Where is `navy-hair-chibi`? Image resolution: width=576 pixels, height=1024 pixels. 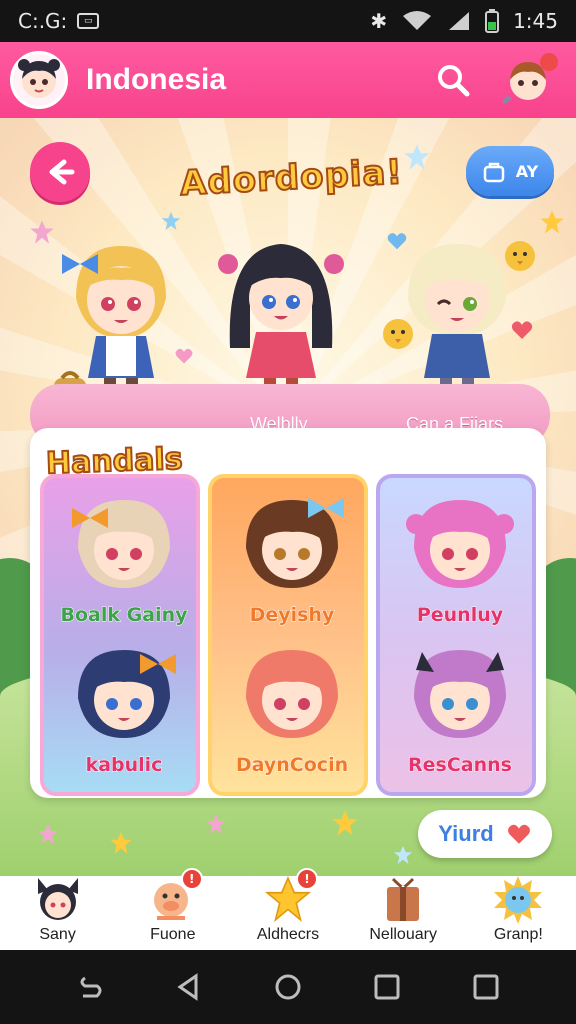
navy-hair-chibi is located at coordinates (127, 694).